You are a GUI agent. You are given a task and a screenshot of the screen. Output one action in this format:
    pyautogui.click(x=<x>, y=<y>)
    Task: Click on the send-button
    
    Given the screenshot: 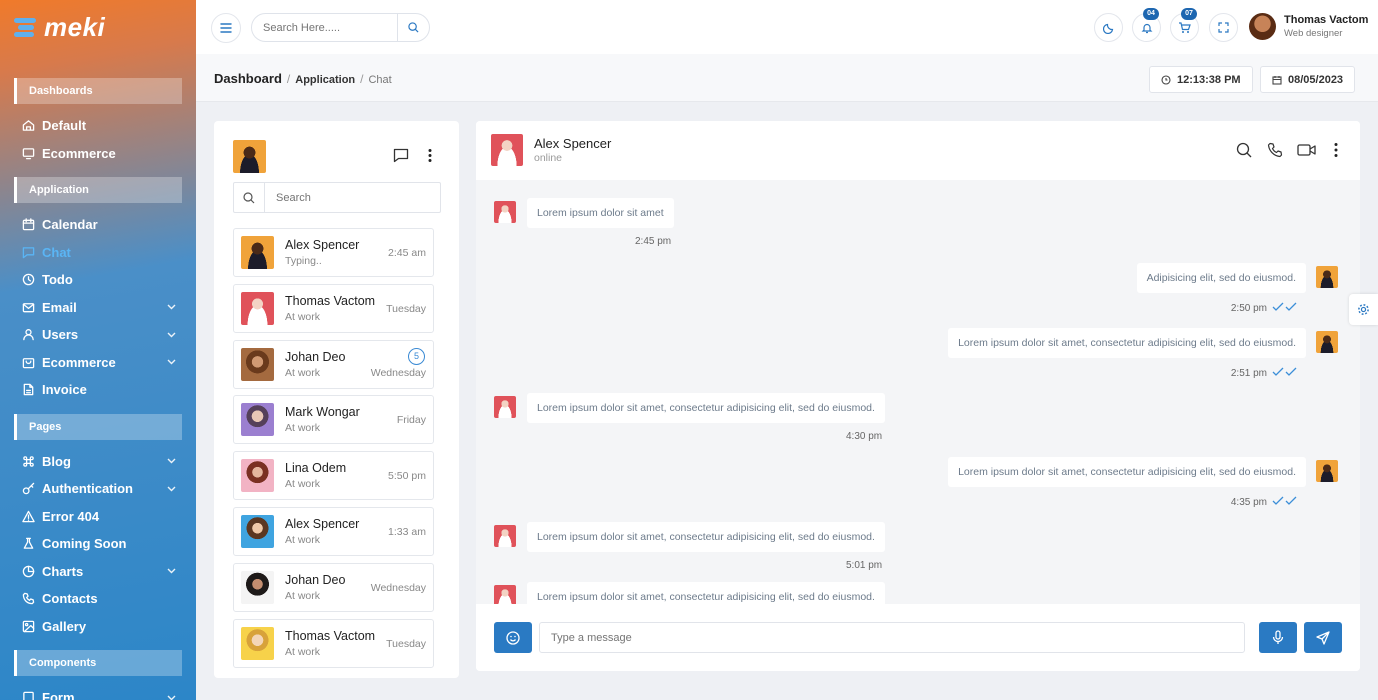 What is the action you would take?
    pyautogui.click(x=1323, y=637)
    